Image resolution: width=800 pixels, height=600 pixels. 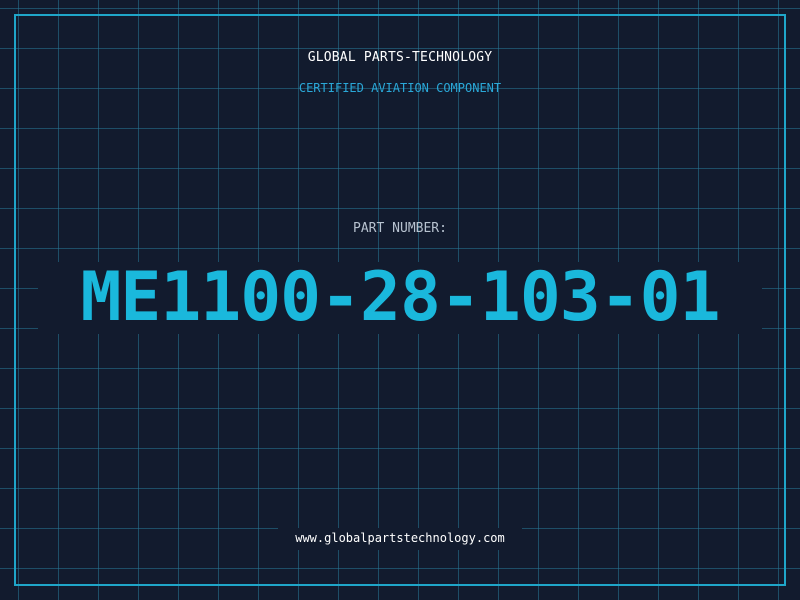 What do you see at coordinates (400, 228) in the screenshot?
I see `part-number-label: PART NUMBER:` at bounding box center [400, 228].